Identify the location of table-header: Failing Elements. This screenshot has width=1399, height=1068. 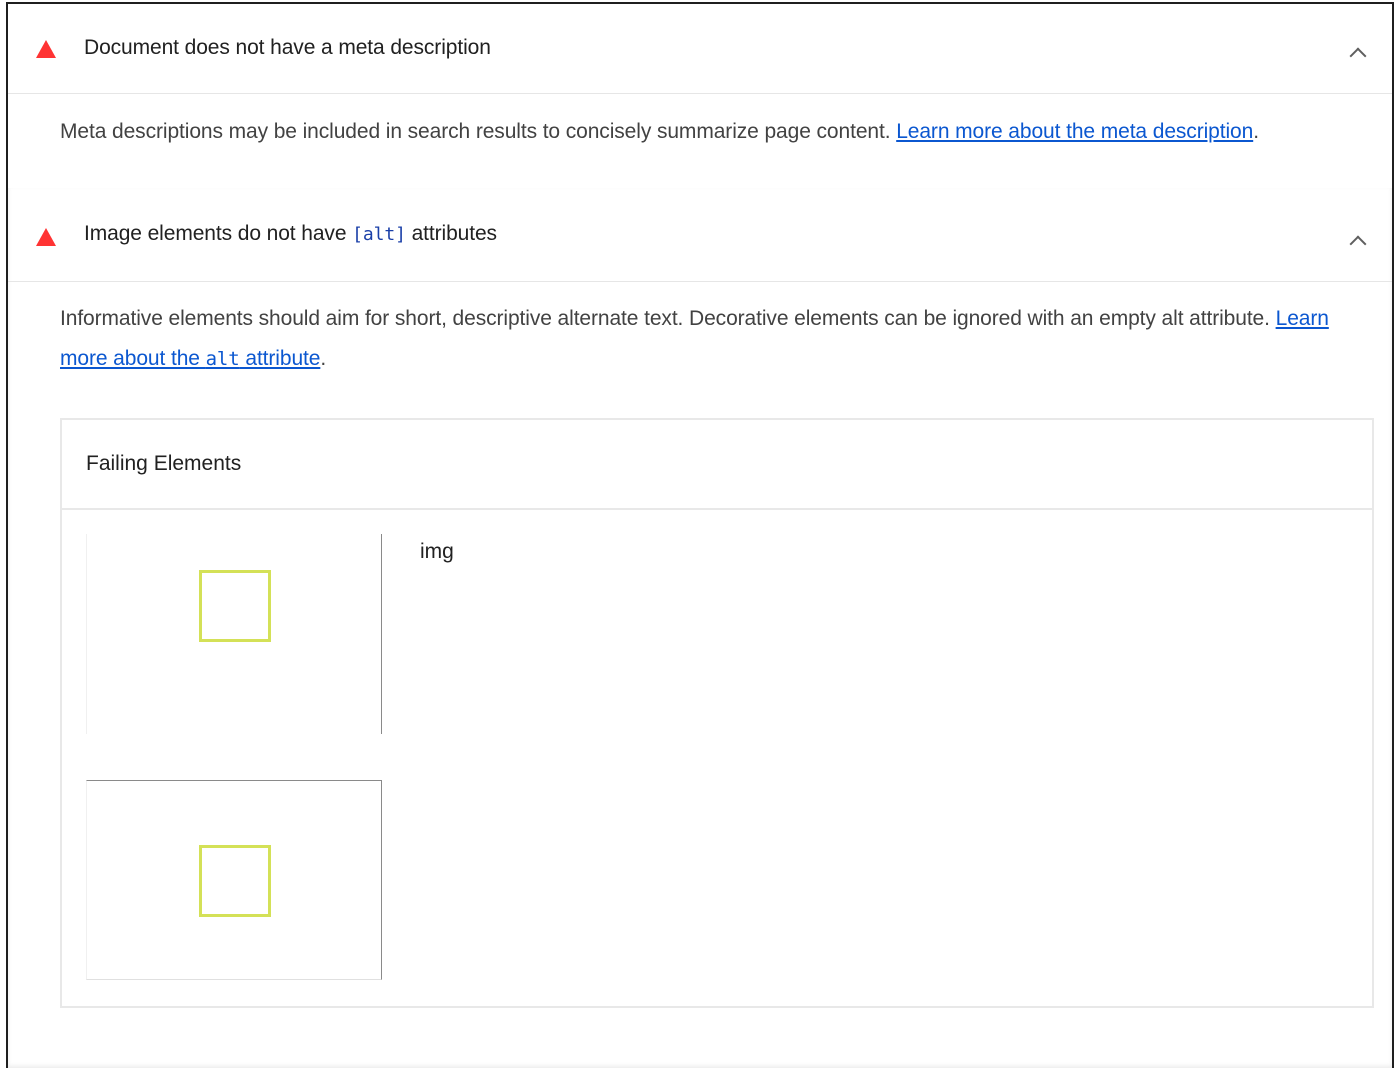
(717, 465).